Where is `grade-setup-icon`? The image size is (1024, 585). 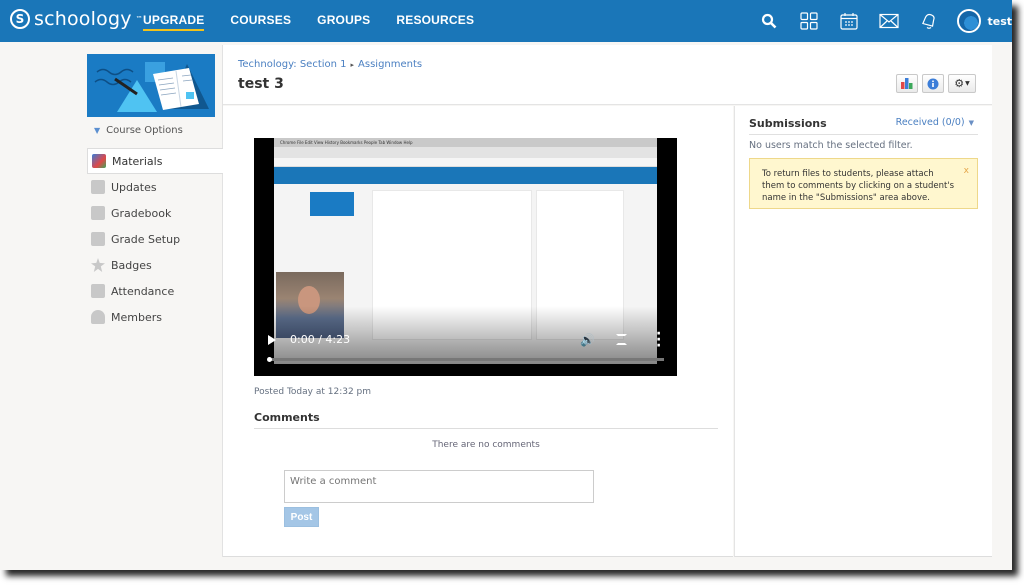 grade-setup-icon is located at coordinates (98, 239).